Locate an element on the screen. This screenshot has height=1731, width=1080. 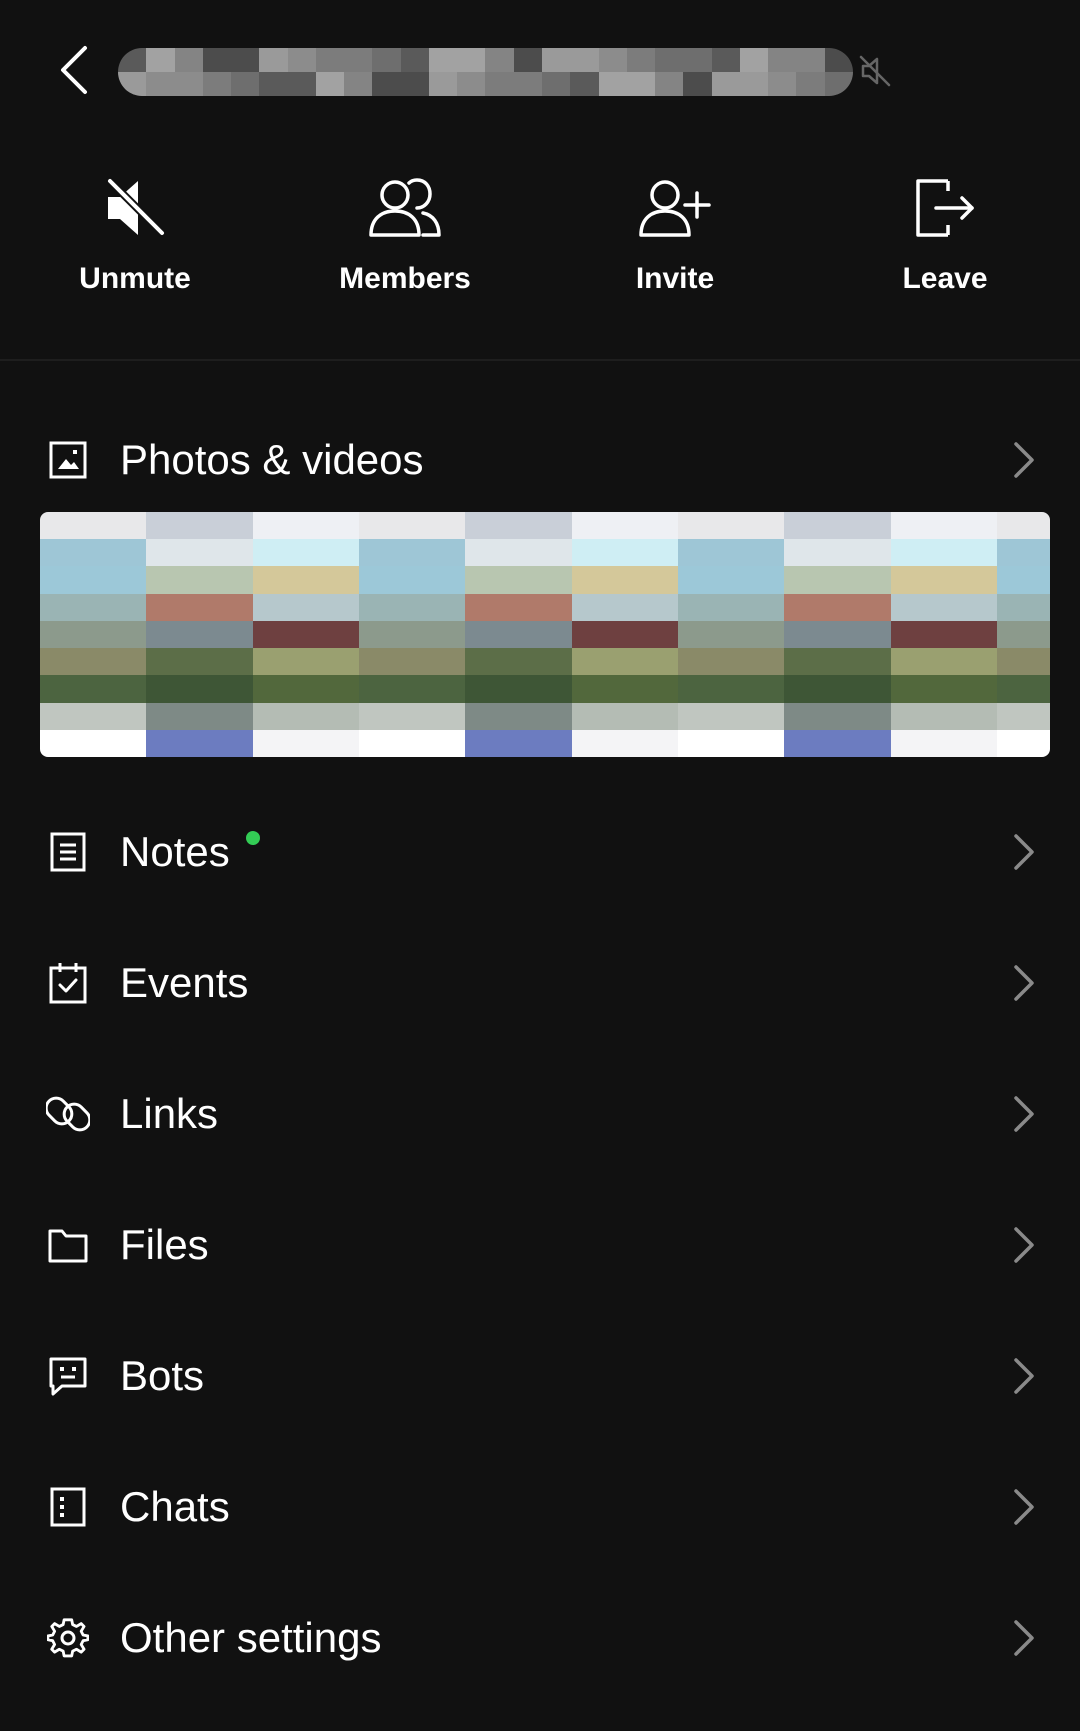
chevron-right-icon is located at coordinates (1024, 1114).